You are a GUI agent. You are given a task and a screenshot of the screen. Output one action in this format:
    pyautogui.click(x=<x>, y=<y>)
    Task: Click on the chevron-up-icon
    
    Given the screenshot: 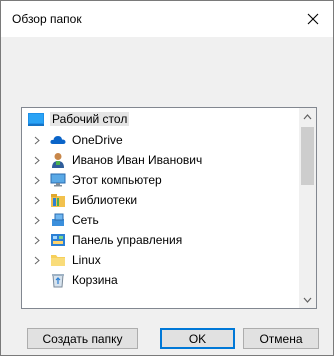 What is the action you would take?
    pyautogui.click(x=307, y=116)
    